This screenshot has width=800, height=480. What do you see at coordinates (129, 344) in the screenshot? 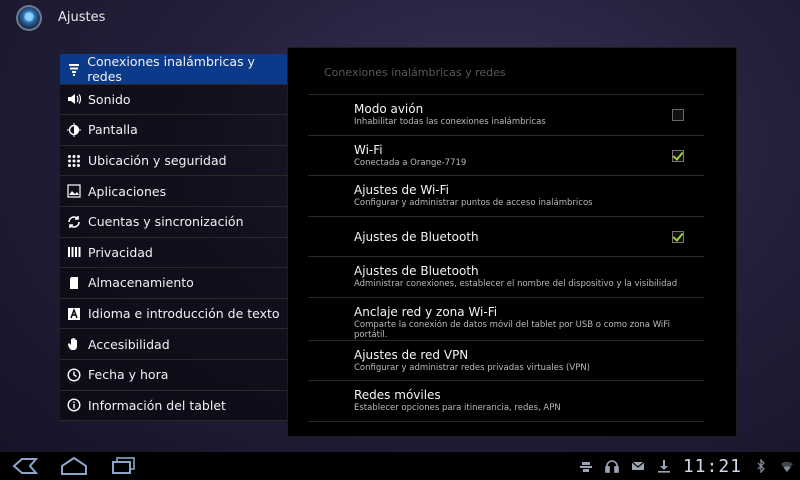
I see `sidebar-item-label: Accesibilidad` at bounding box center [129, 344].